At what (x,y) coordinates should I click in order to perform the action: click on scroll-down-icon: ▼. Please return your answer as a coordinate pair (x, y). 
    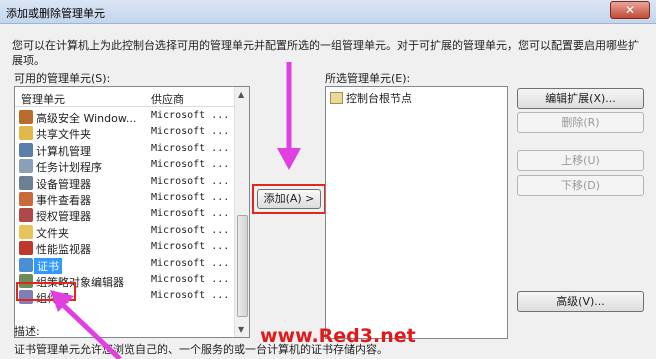
    Looking at the image, I should click on (241, 329).